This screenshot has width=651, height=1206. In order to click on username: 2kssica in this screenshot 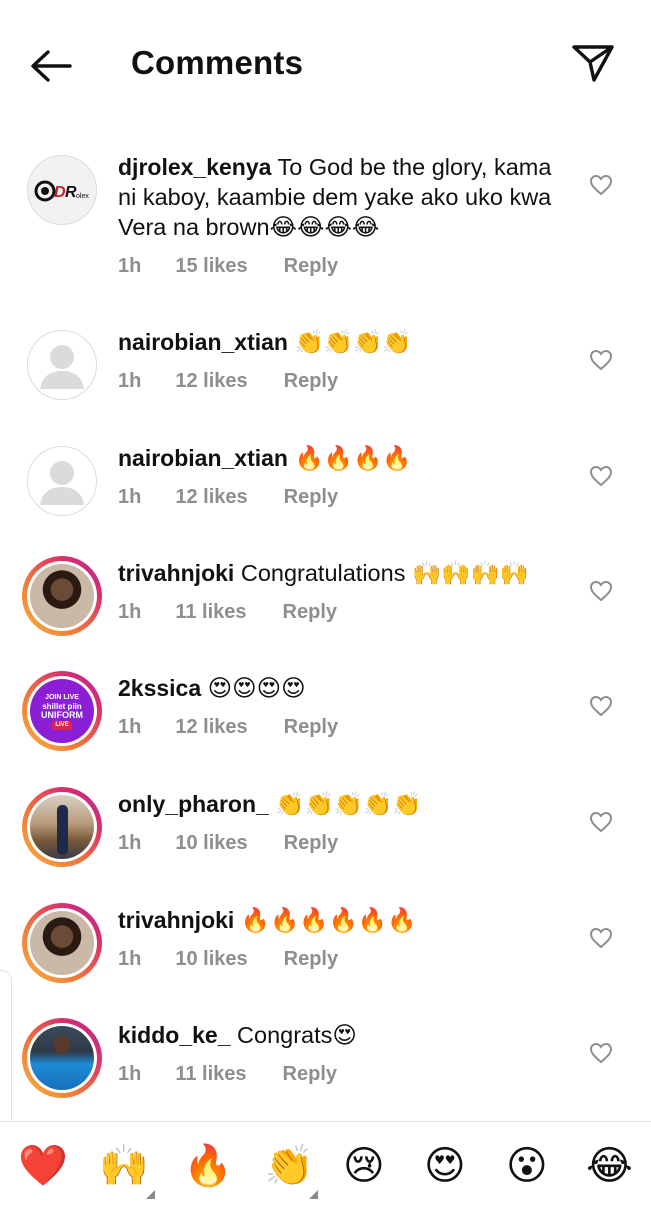, I will do `click(159, 688)`.